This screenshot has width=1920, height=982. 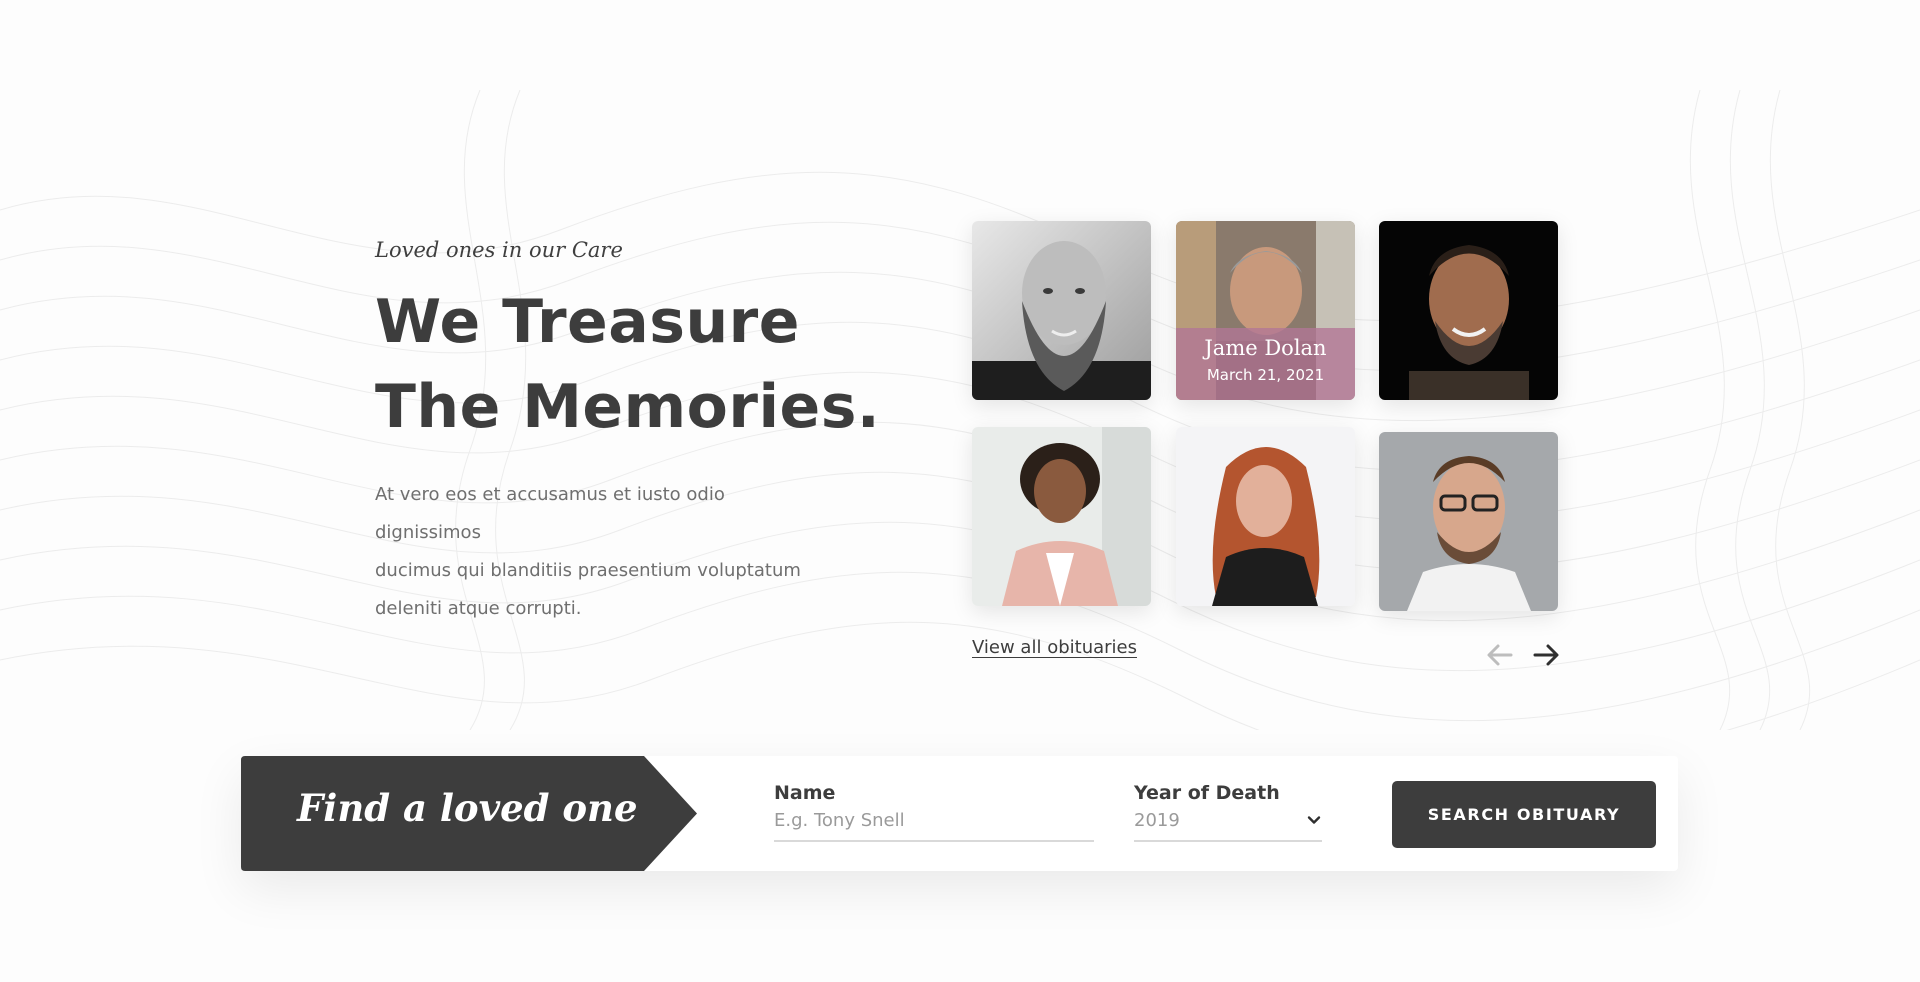 I want to click on next-button, so click(x=1546, y=655).